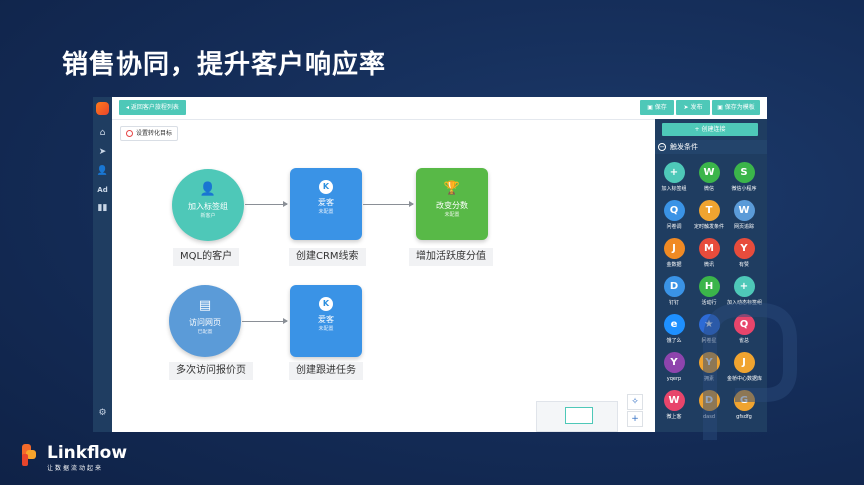  What do you see at coordinates (651, 107) in the screenshot?
I see `save-icon: ▣` at bounding box center [651, 107].